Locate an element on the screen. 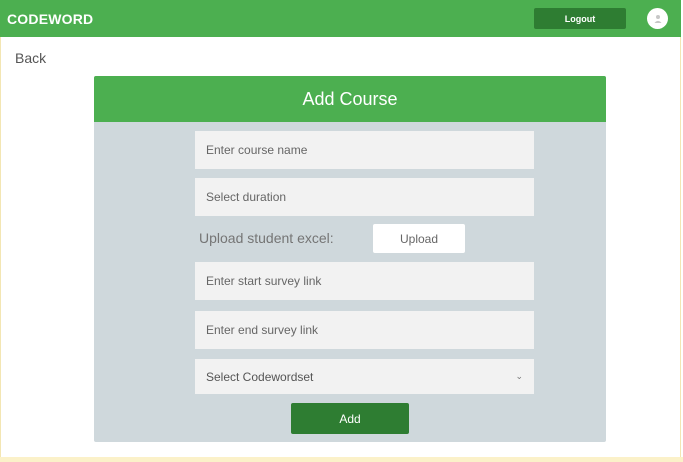  upload-label: Upload student excel: is located at coordinates (266, 238).